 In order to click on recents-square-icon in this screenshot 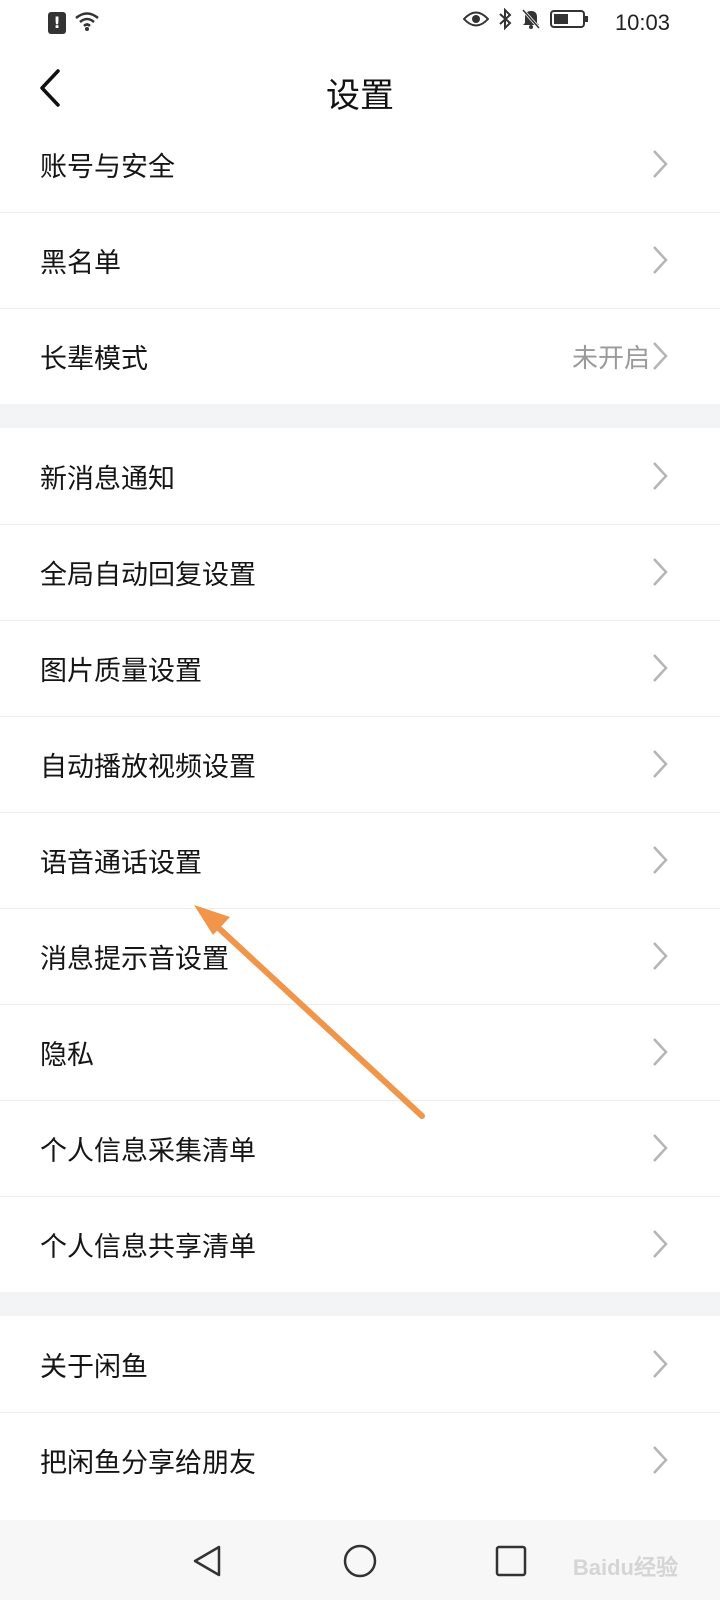, I will do `click(511, 1561)`.